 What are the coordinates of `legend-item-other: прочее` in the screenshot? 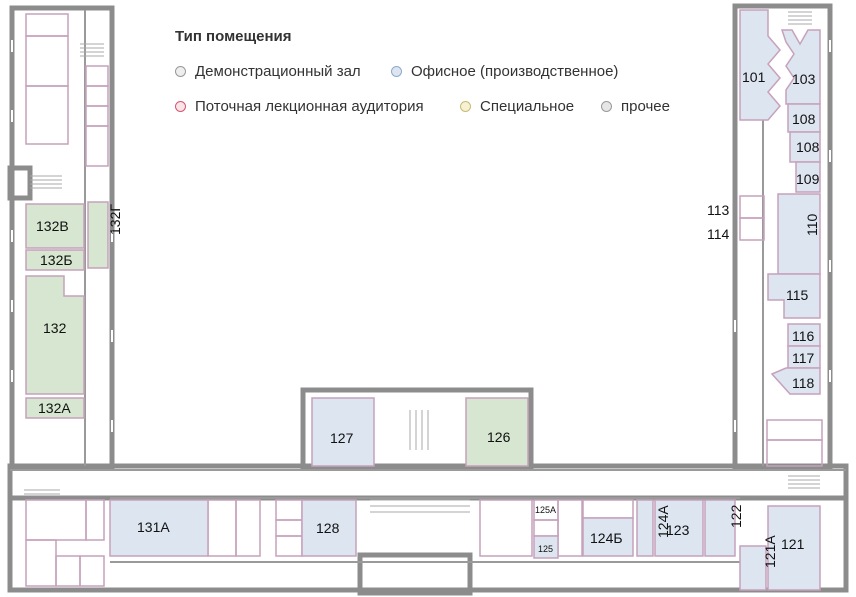 It's located at (635, 106).